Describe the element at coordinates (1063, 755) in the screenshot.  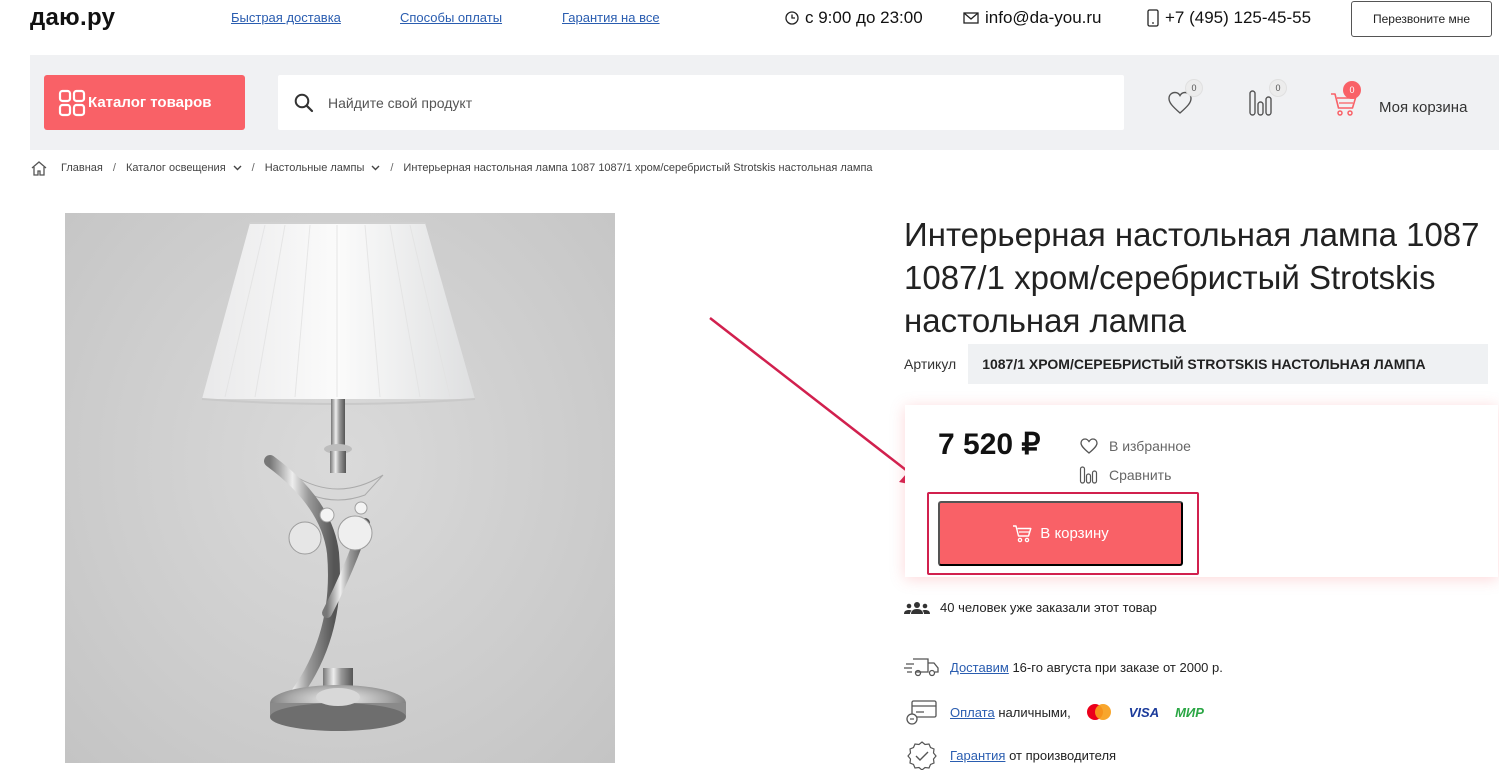
I see `warranty-text: от производителя` at that location.